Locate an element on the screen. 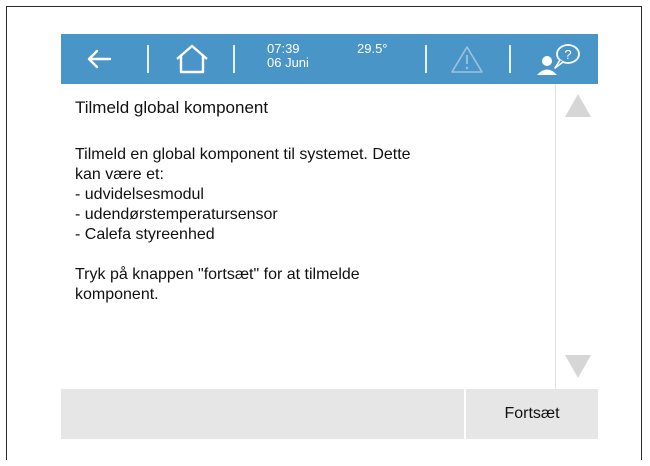 The height and width of the screenshot is (466, 650). date-text: 06 Juni is located at coordinates (288, 62).